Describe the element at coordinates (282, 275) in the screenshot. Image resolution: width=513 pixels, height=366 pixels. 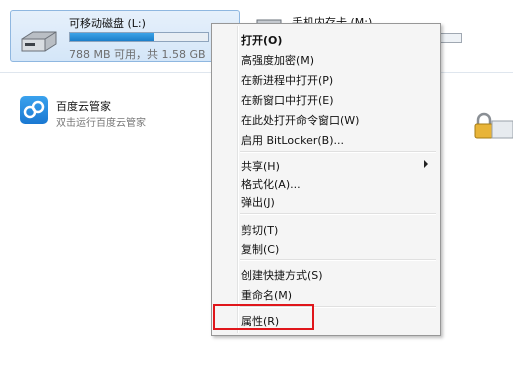
I see `menu-item-label: 创建快捷方式(S)` at that location.